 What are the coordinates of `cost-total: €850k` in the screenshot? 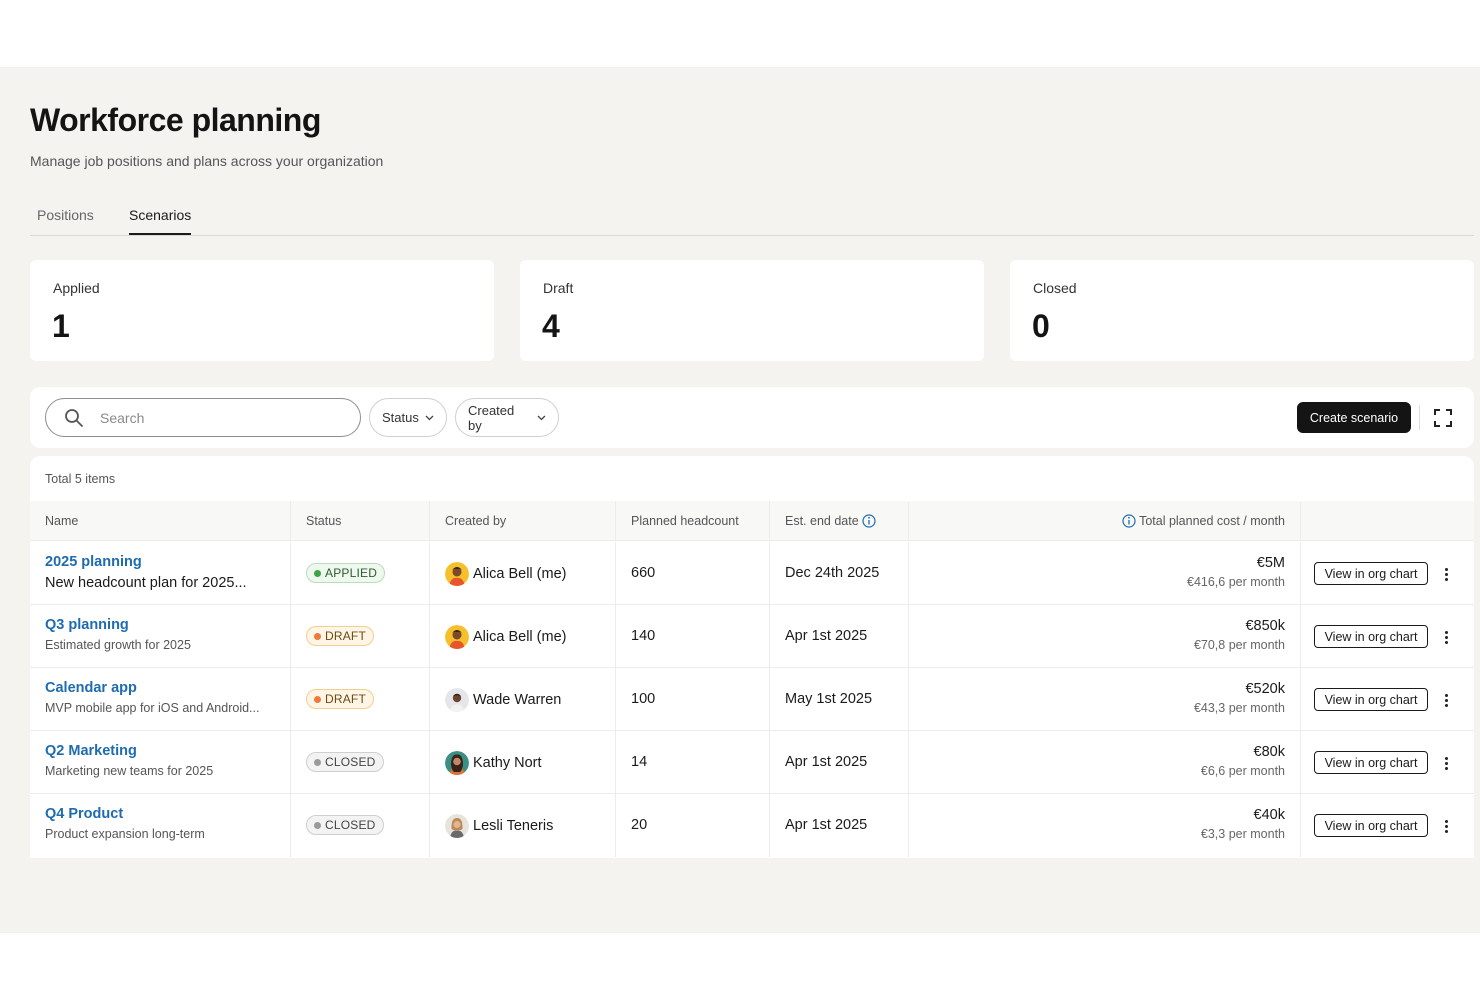 It's located at (1265, 626).